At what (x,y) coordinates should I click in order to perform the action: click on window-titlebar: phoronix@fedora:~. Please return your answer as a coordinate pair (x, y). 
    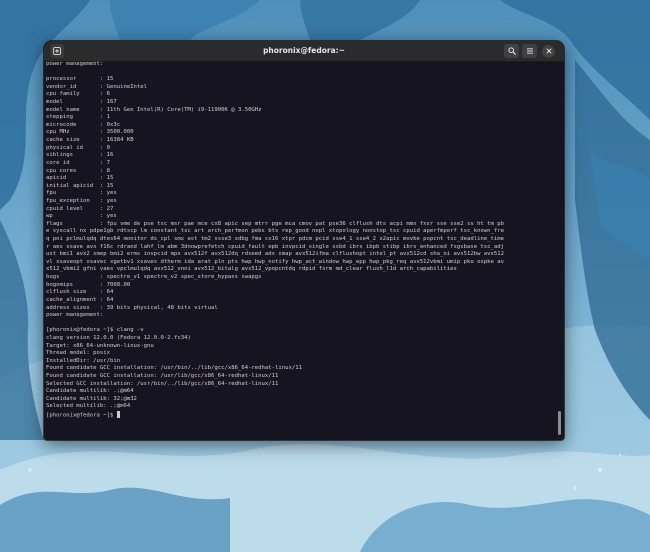
    Looking at the image, I should click on (304, 51).